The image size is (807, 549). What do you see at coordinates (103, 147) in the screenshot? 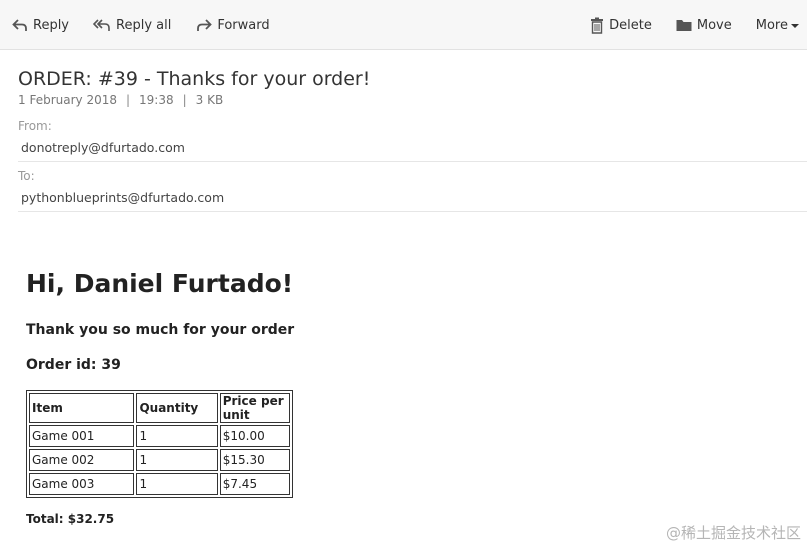
I see `from-address: donotreply@dfurtado.com` at bounding box center [103, 147].